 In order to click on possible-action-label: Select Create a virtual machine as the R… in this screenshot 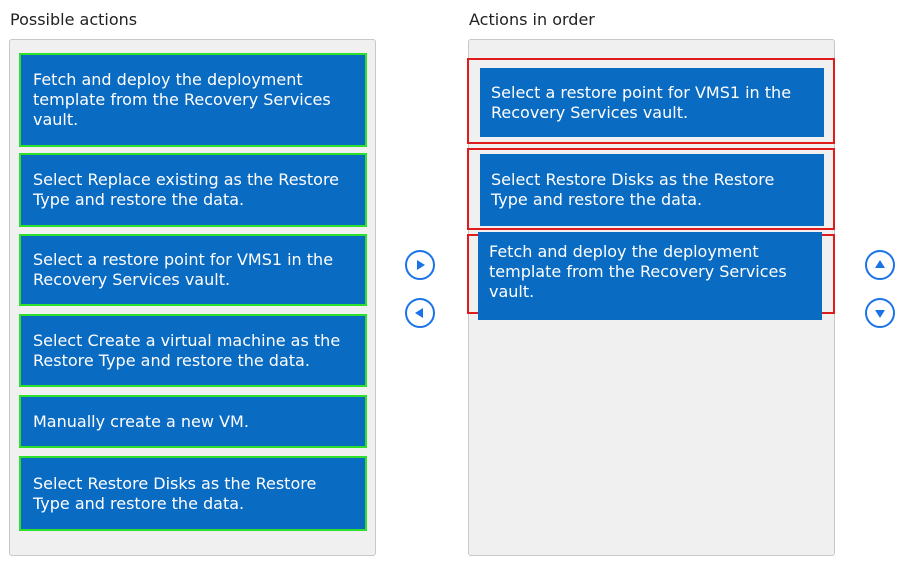, I will do `click(187, 350)`.